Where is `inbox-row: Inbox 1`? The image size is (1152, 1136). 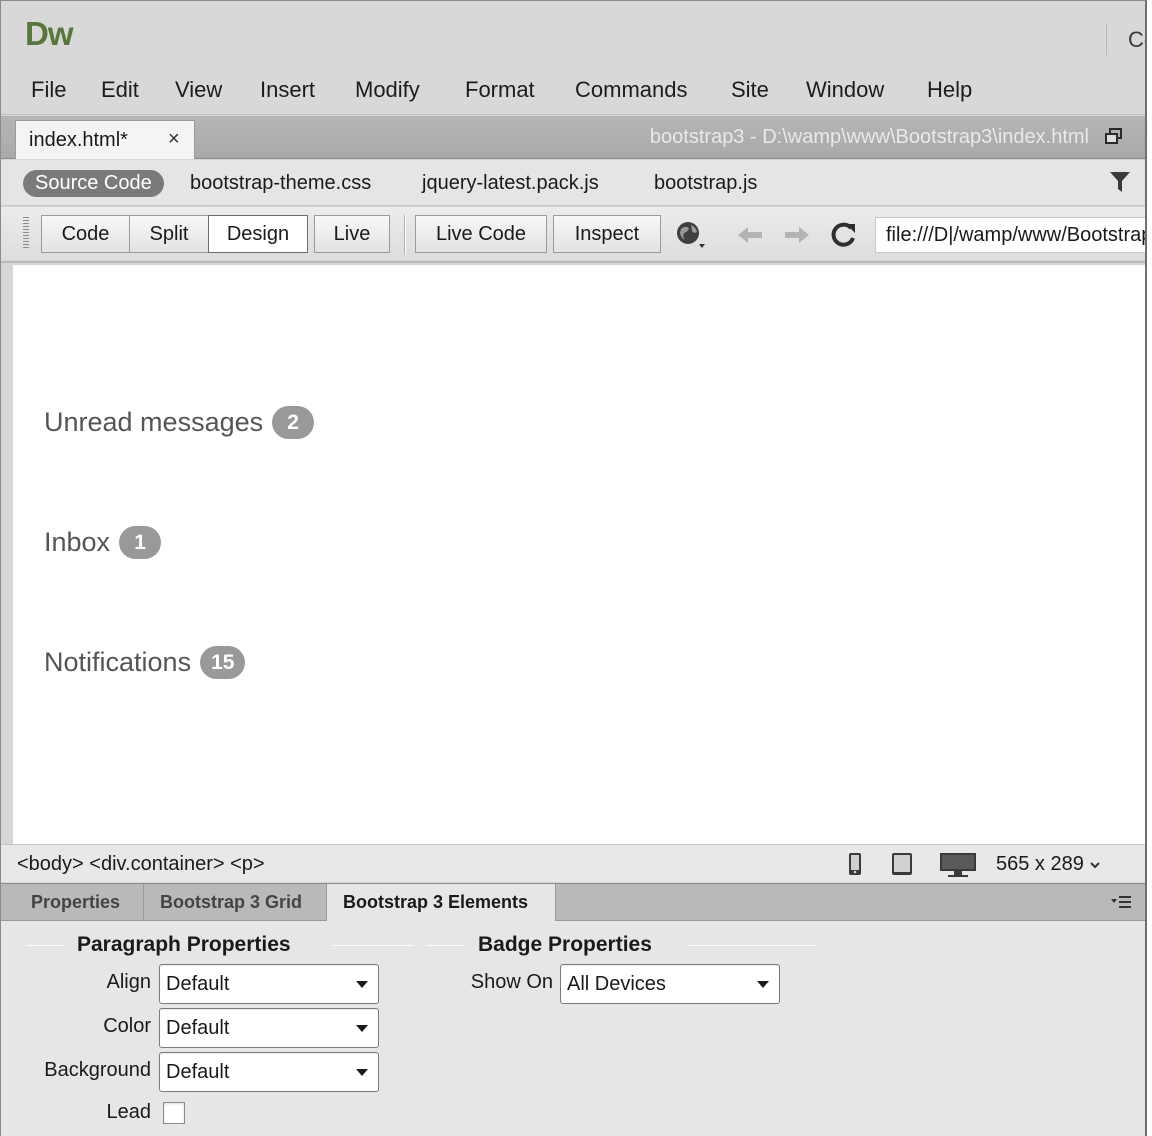 inbox-row: Inbox 1 is located at coordinates (103, 542).